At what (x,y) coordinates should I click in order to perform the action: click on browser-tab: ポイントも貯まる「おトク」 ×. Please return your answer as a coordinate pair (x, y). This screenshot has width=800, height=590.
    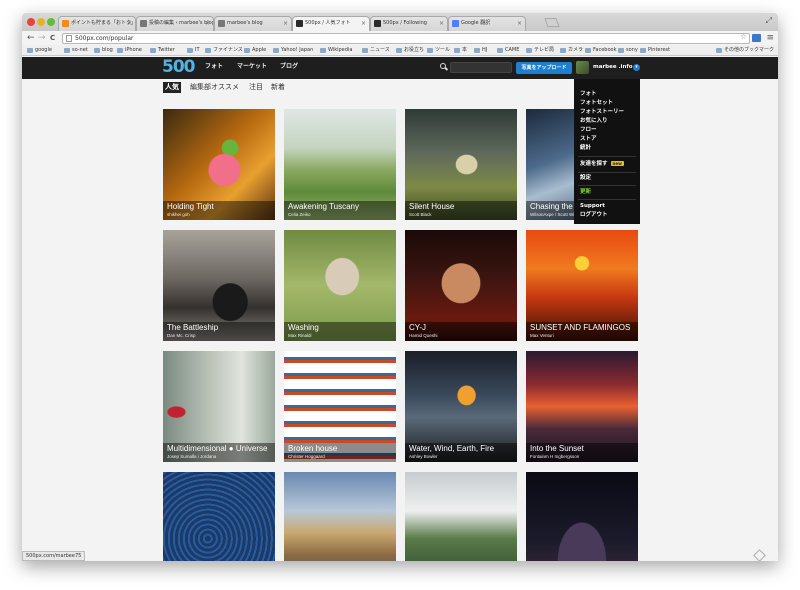
    Looking at the image, I should click on (97, 23).